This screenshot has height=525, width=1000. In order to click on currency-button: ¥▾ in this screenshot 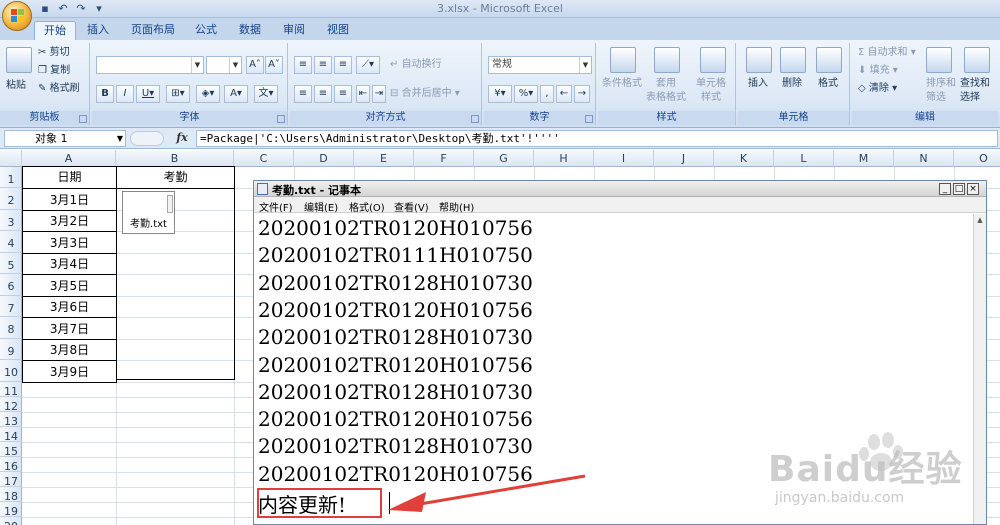, I will do `click(500, 94)`.